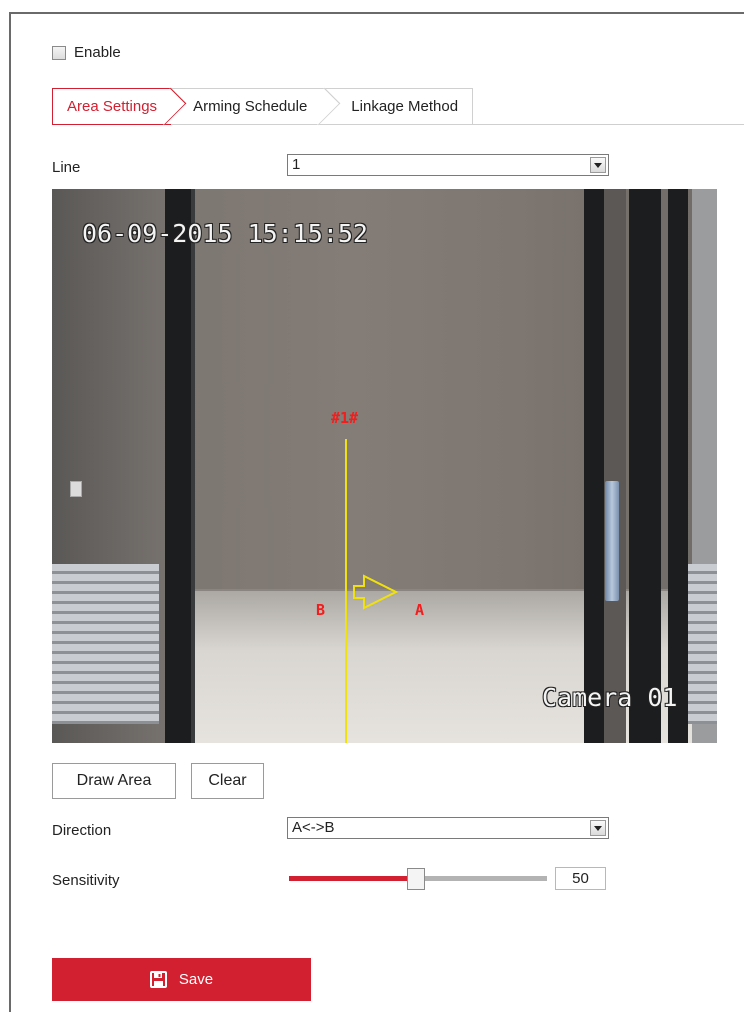  What do you see at coordinates (678, 466) in the screenshot?
I see `right-outer-frame` at bounding box center [678, 466].